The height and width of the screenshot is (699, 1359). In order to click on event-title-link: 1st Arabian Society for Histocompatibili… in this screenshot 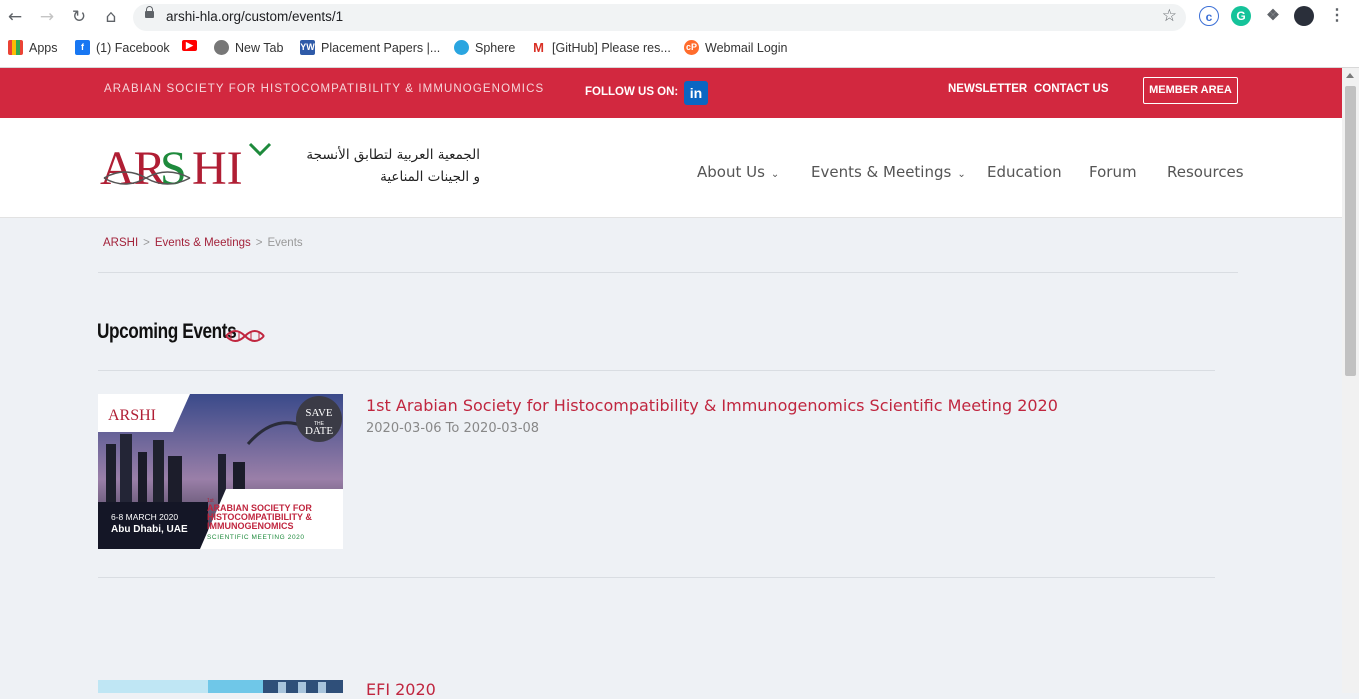, I will do `click(712, 405)`.